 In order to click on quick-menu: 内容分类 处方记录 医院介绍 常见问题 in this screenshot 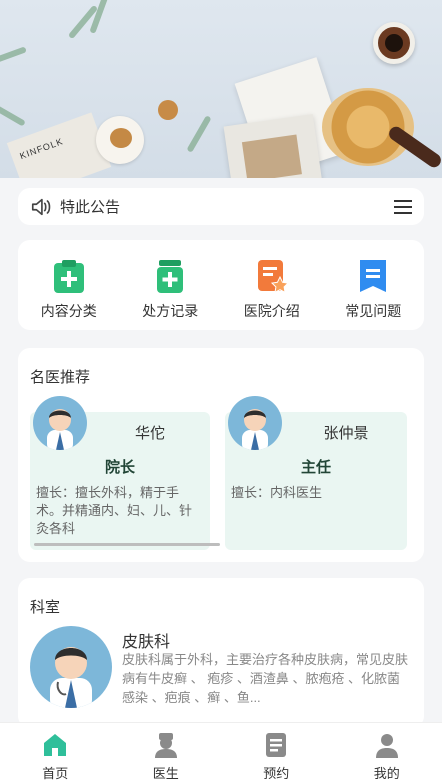, I will do `click(221, 285)`.